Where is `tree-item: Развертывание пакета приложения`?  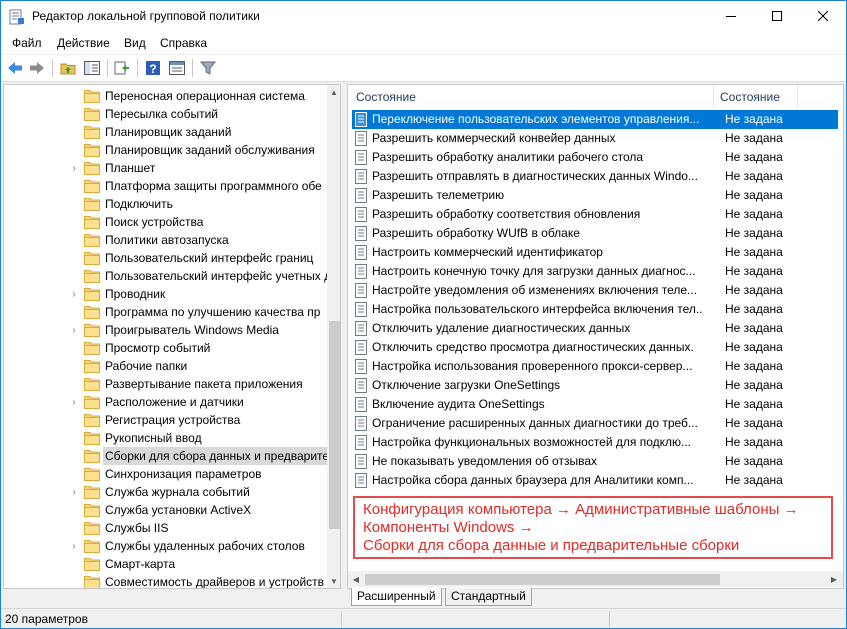
tree-item: Развертывание пакета приложения is located at coordinates (165, 384).